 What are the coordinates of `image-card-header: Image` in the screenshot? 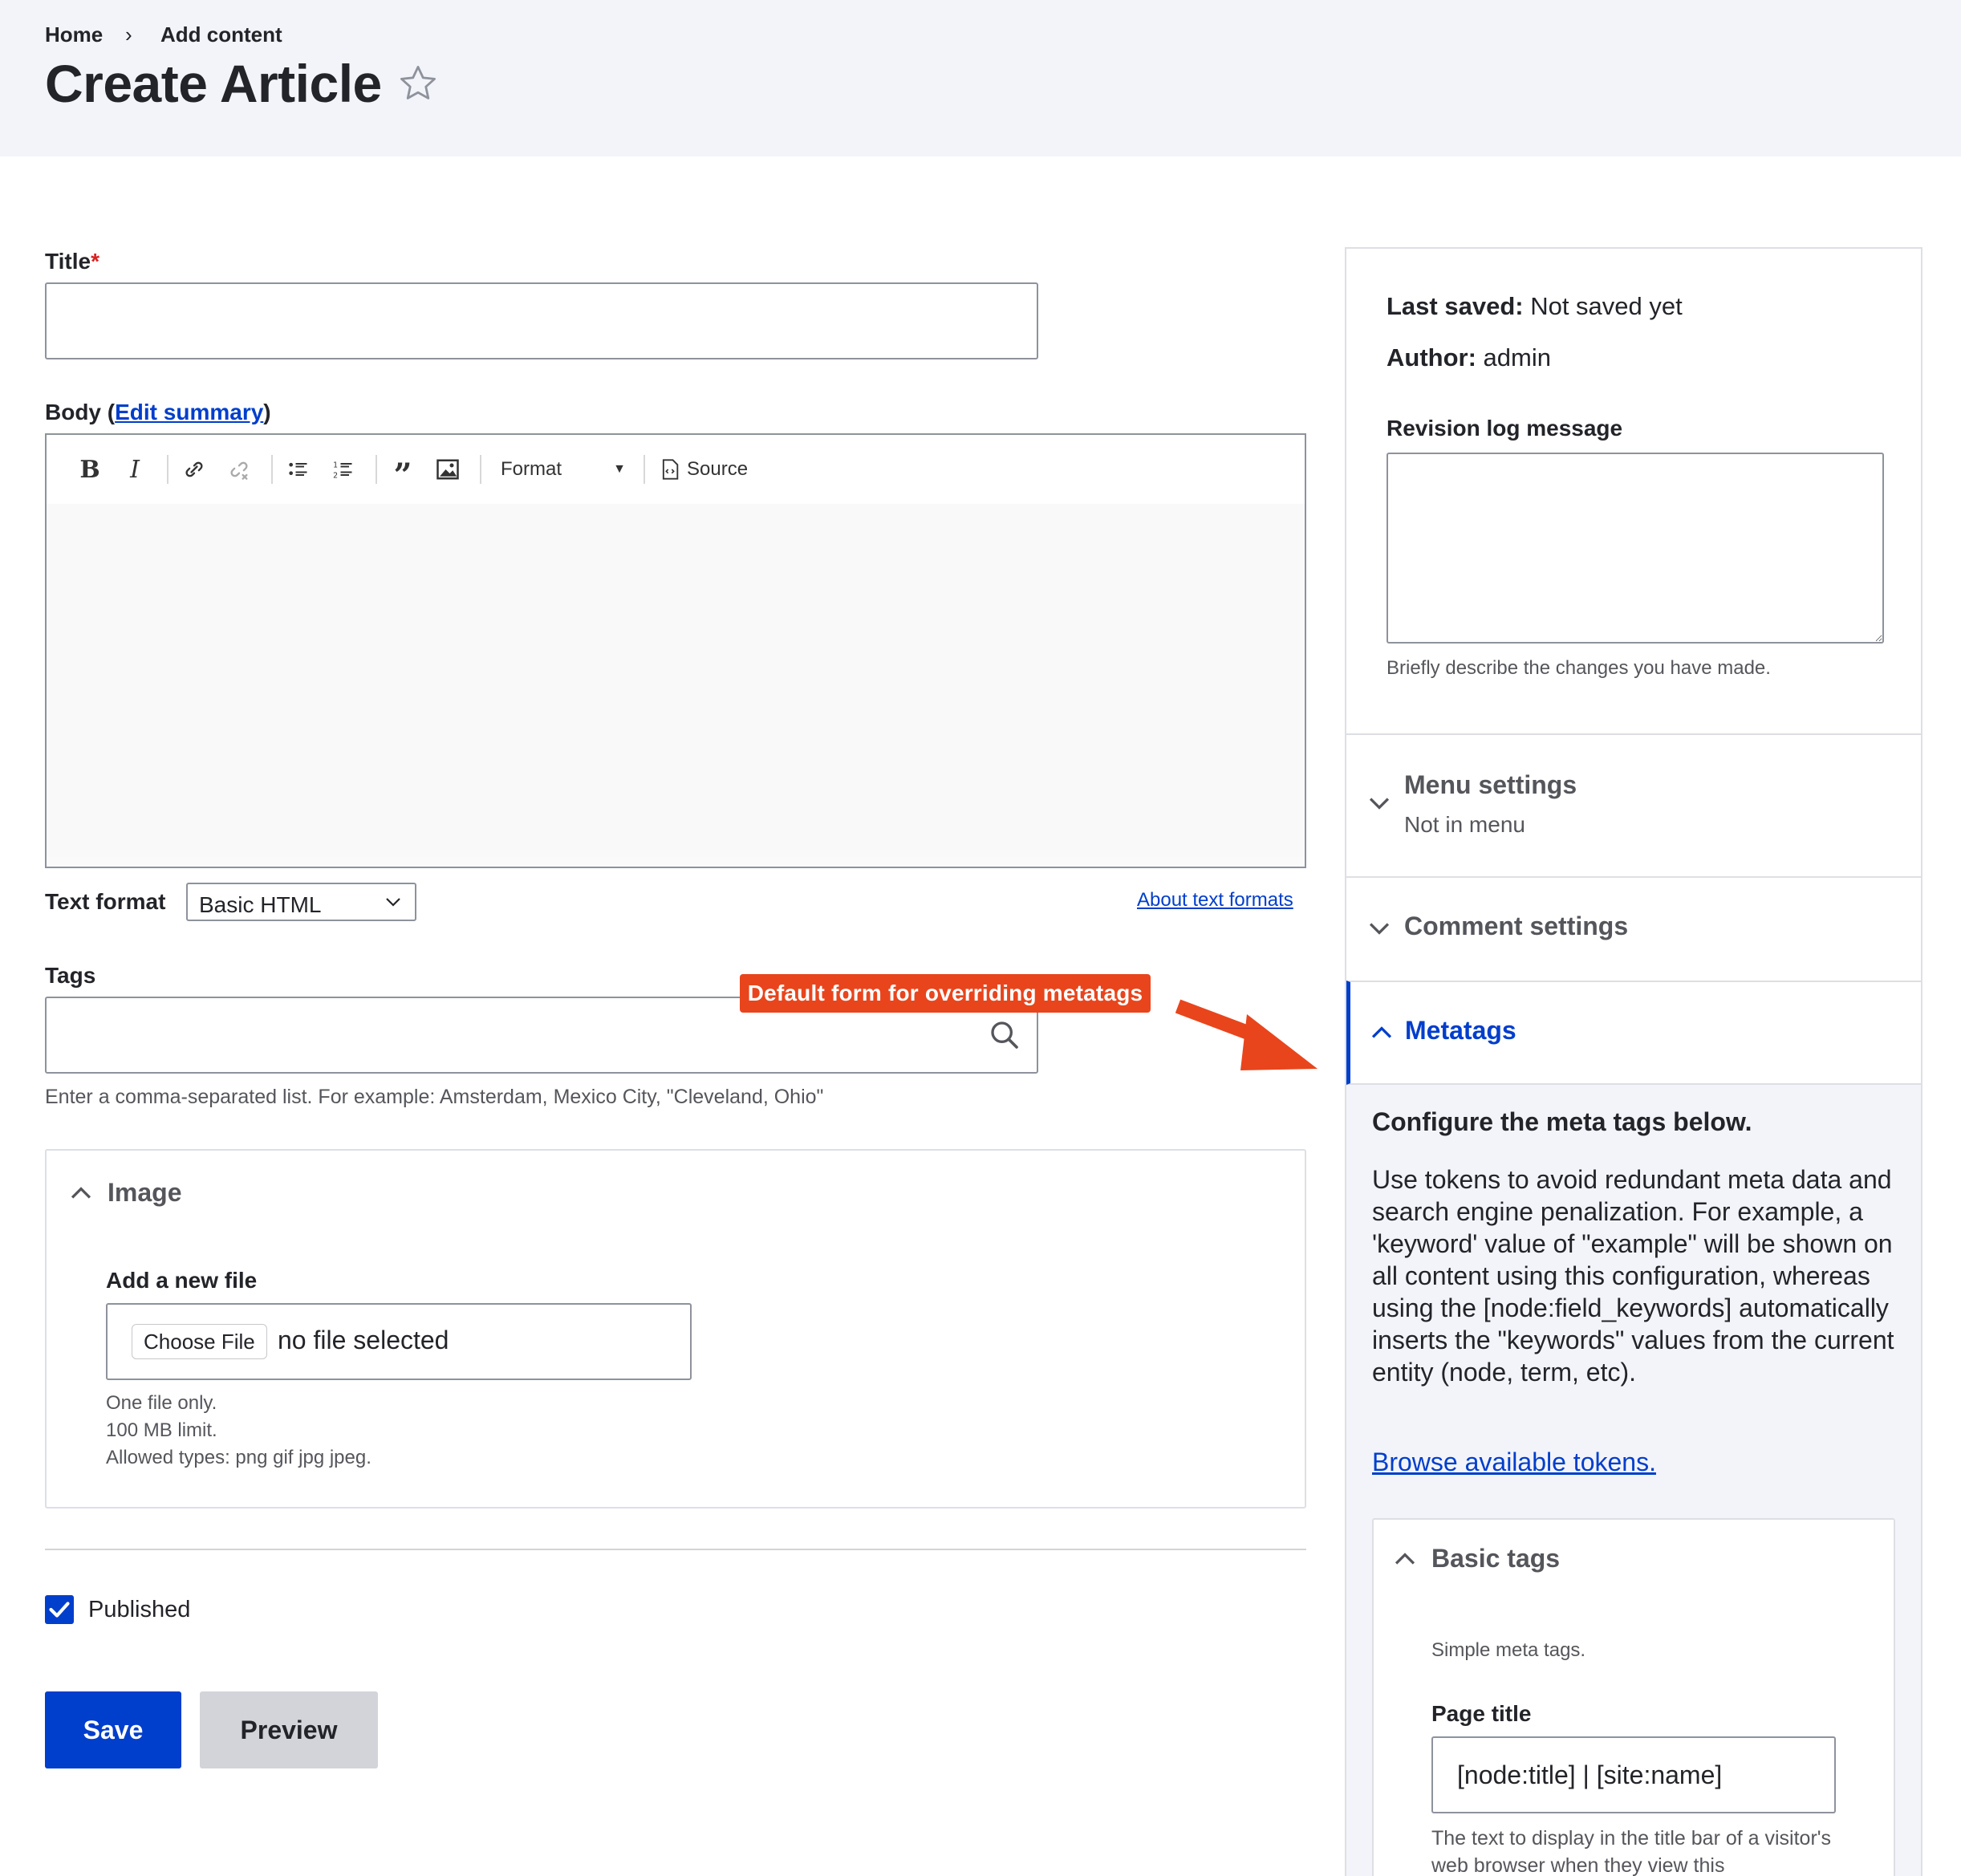 It's located at (125, 1193).